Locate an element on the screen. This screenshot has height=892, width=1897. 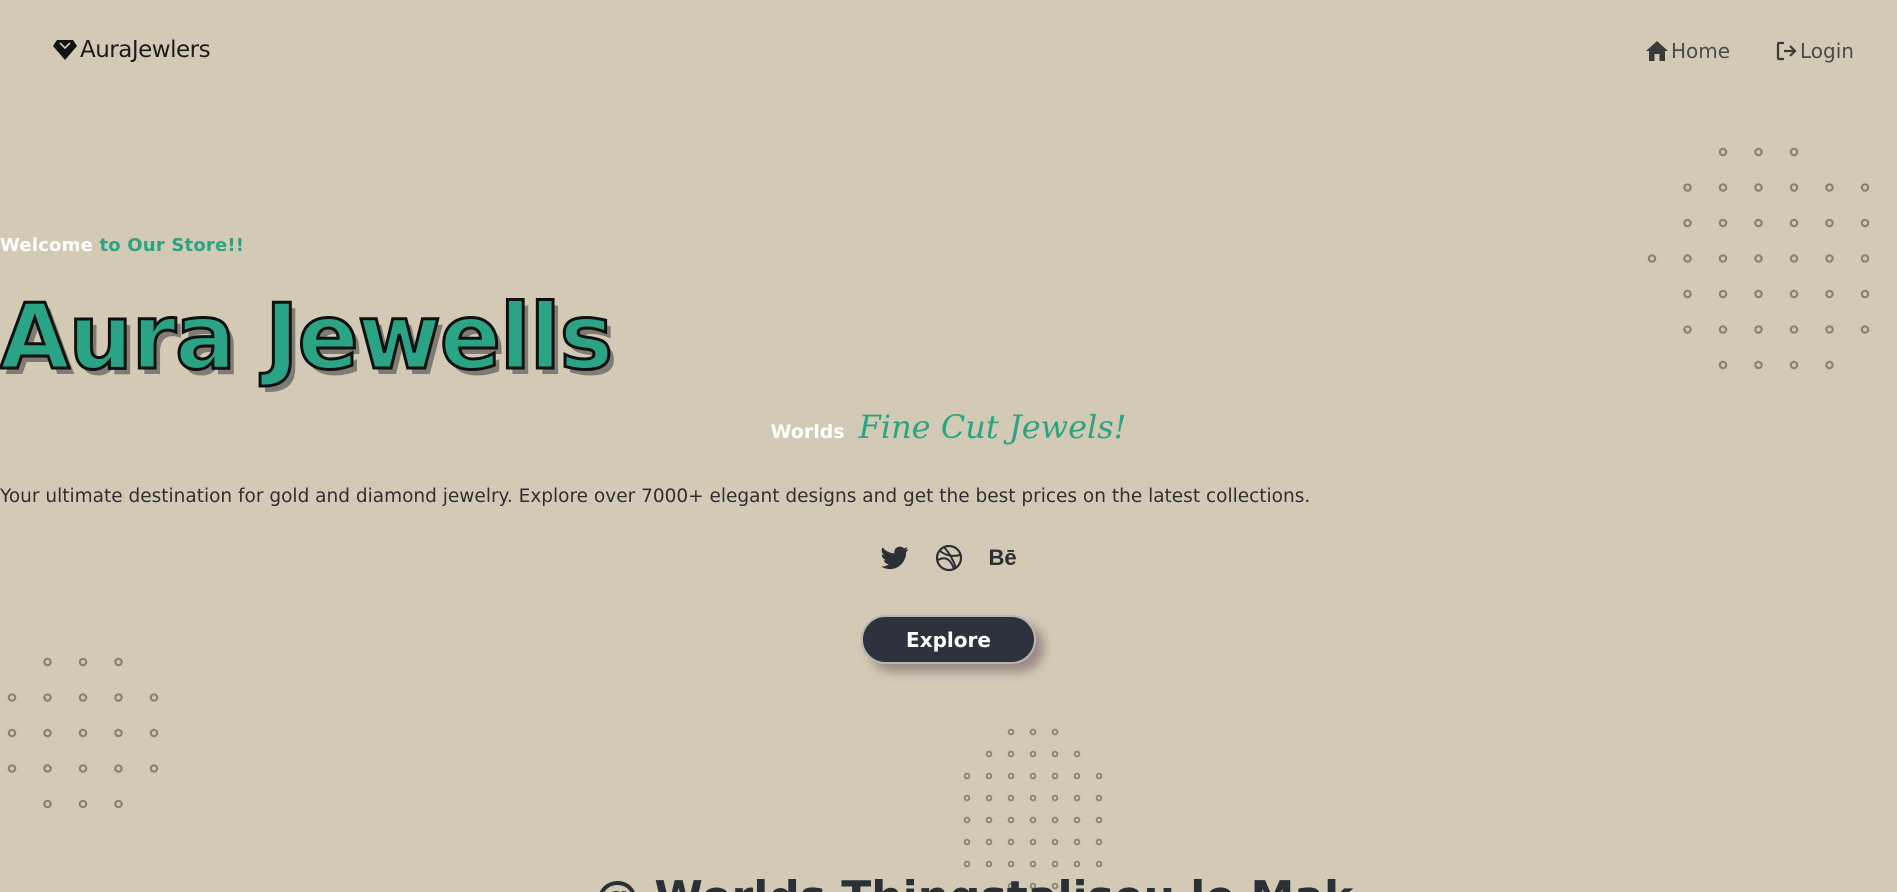
hero-tagline: Worlds Fine Cut Jewels! is located at coordinates (948, 427).